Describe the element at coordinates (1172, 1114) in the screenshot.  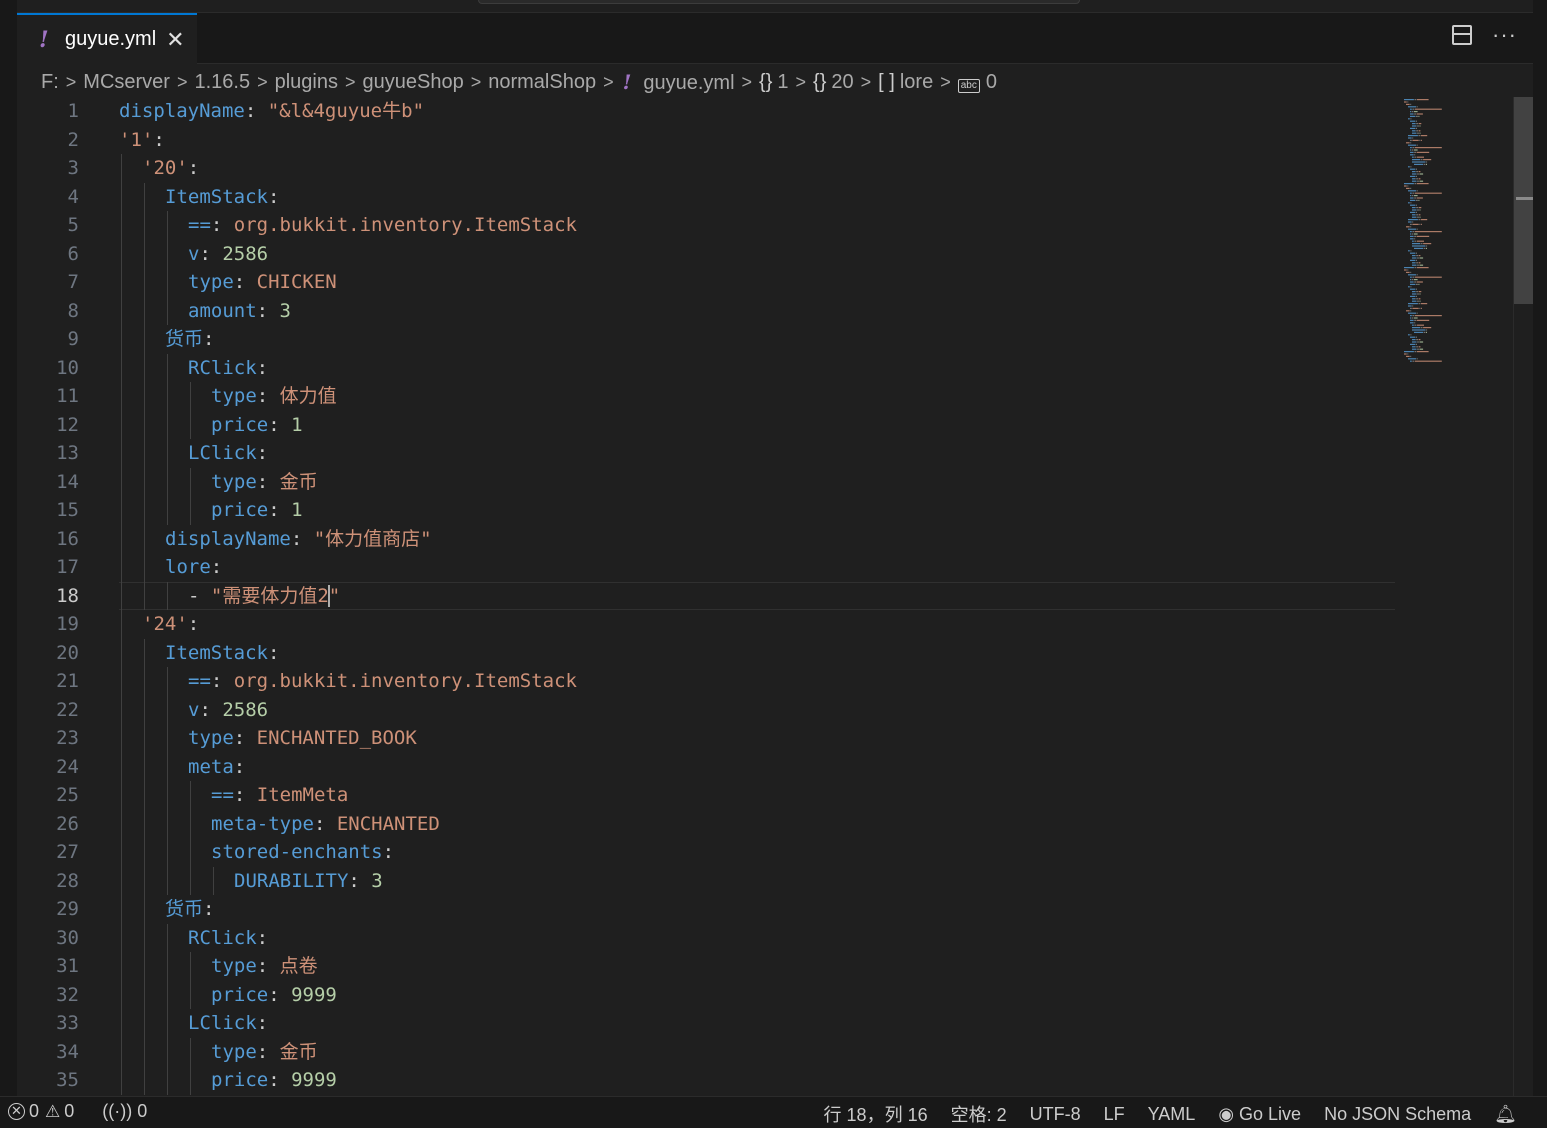
I see `language-mode: YAML` at that location.